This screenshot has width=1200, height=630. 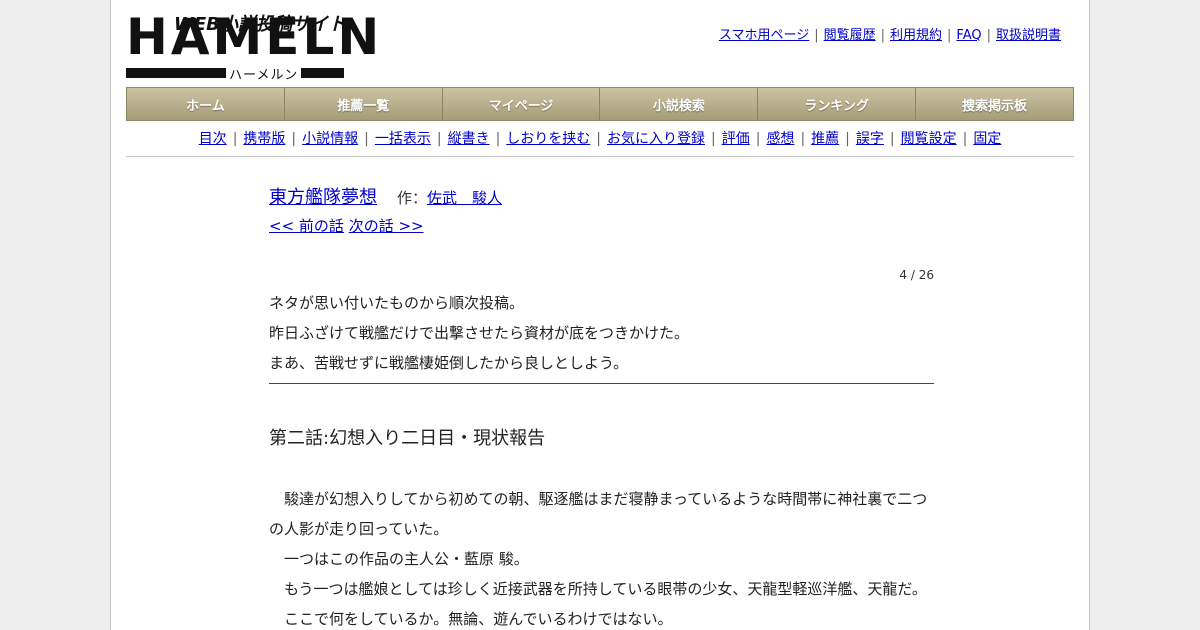 What do you see at coordinates (601, 383) in the screenshot?
I see `preface-divider` at bounding box center [601, 383].